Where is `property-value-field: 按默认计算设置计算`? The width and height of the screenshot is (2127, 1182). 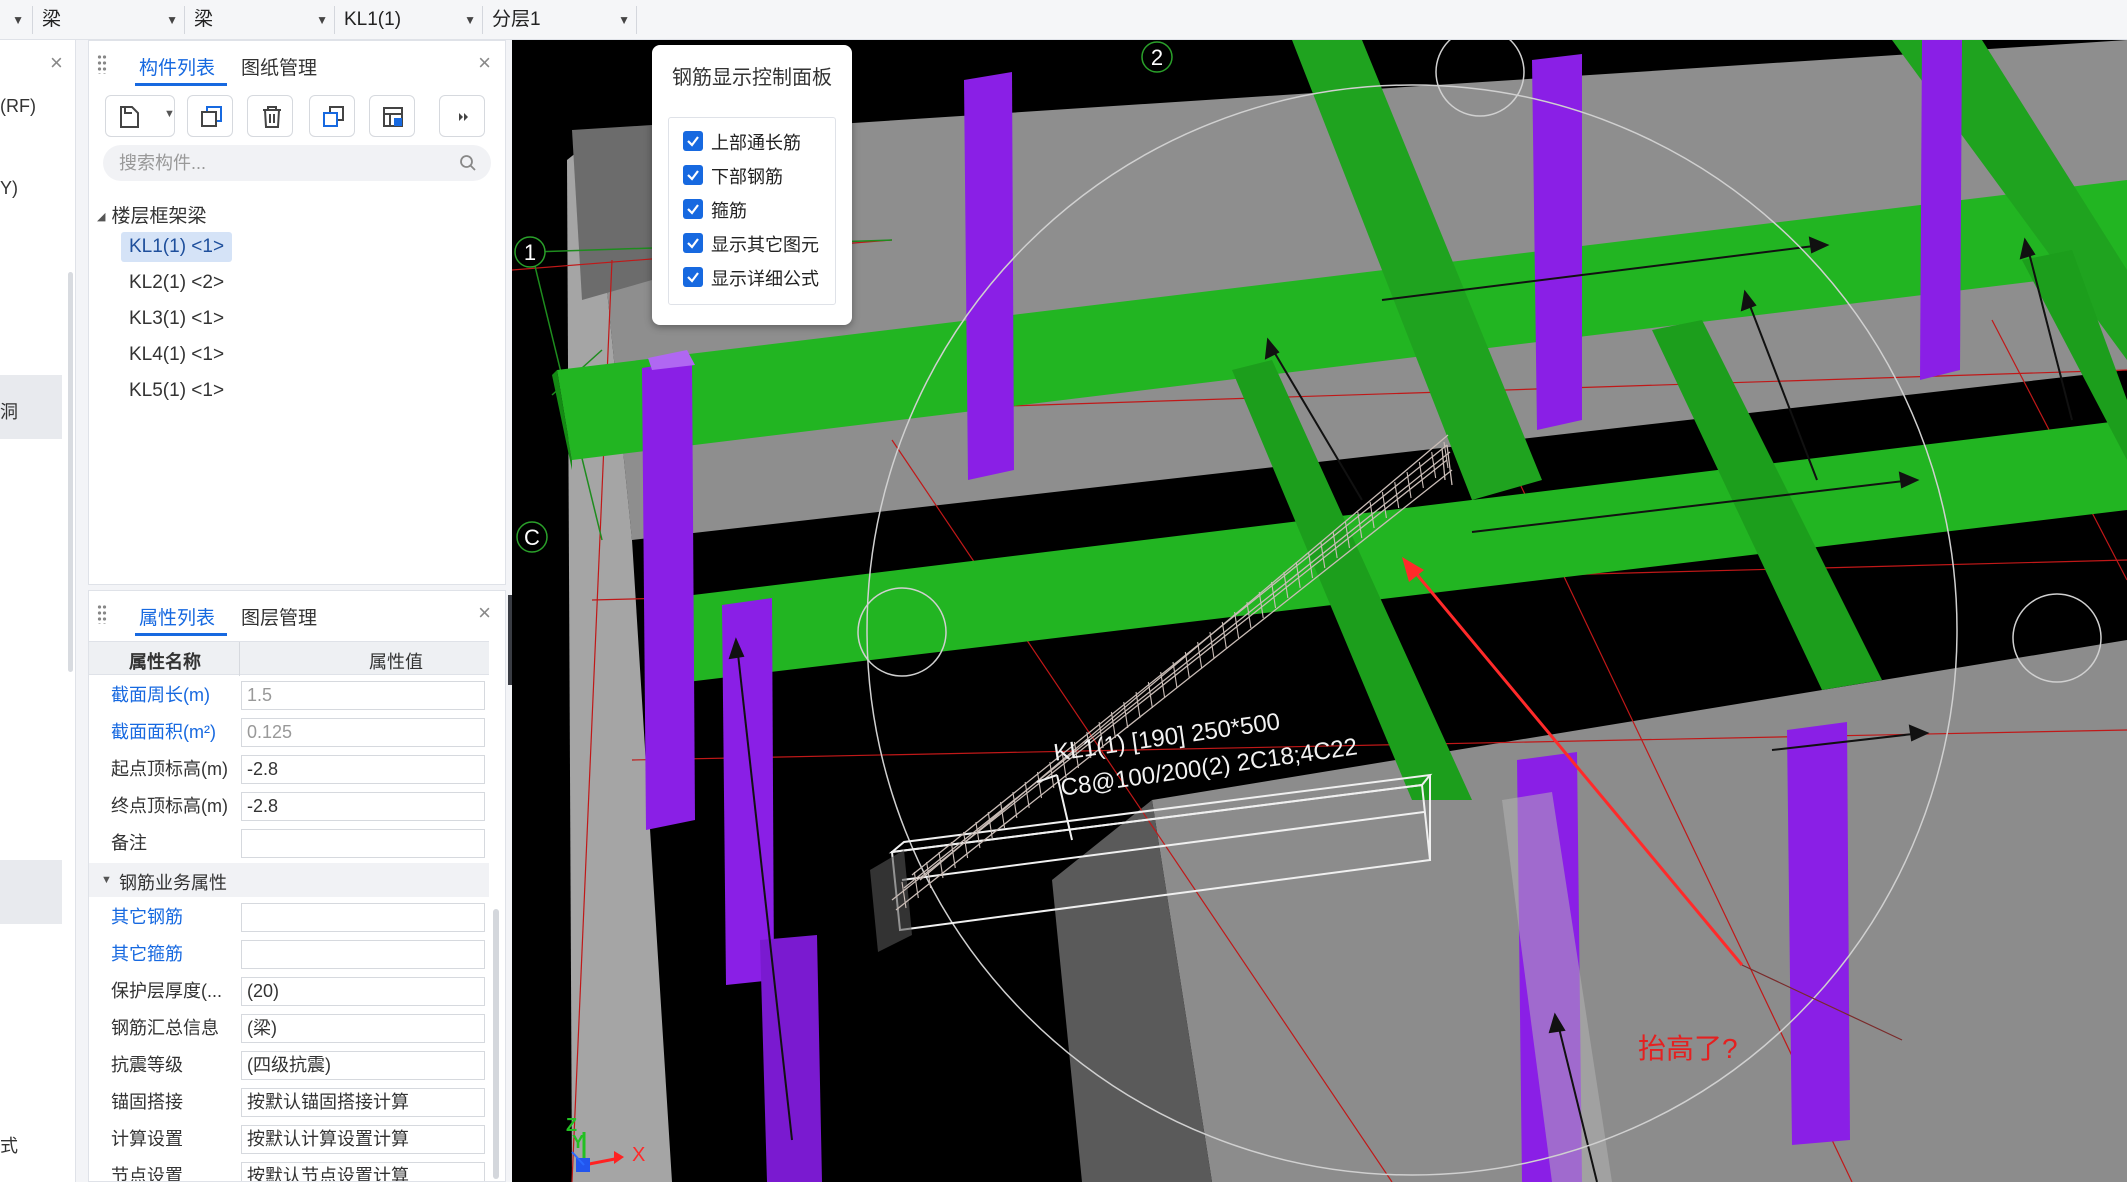 property-value-field: 按默认计算设置计算 is located at coordinates (363, 1139).